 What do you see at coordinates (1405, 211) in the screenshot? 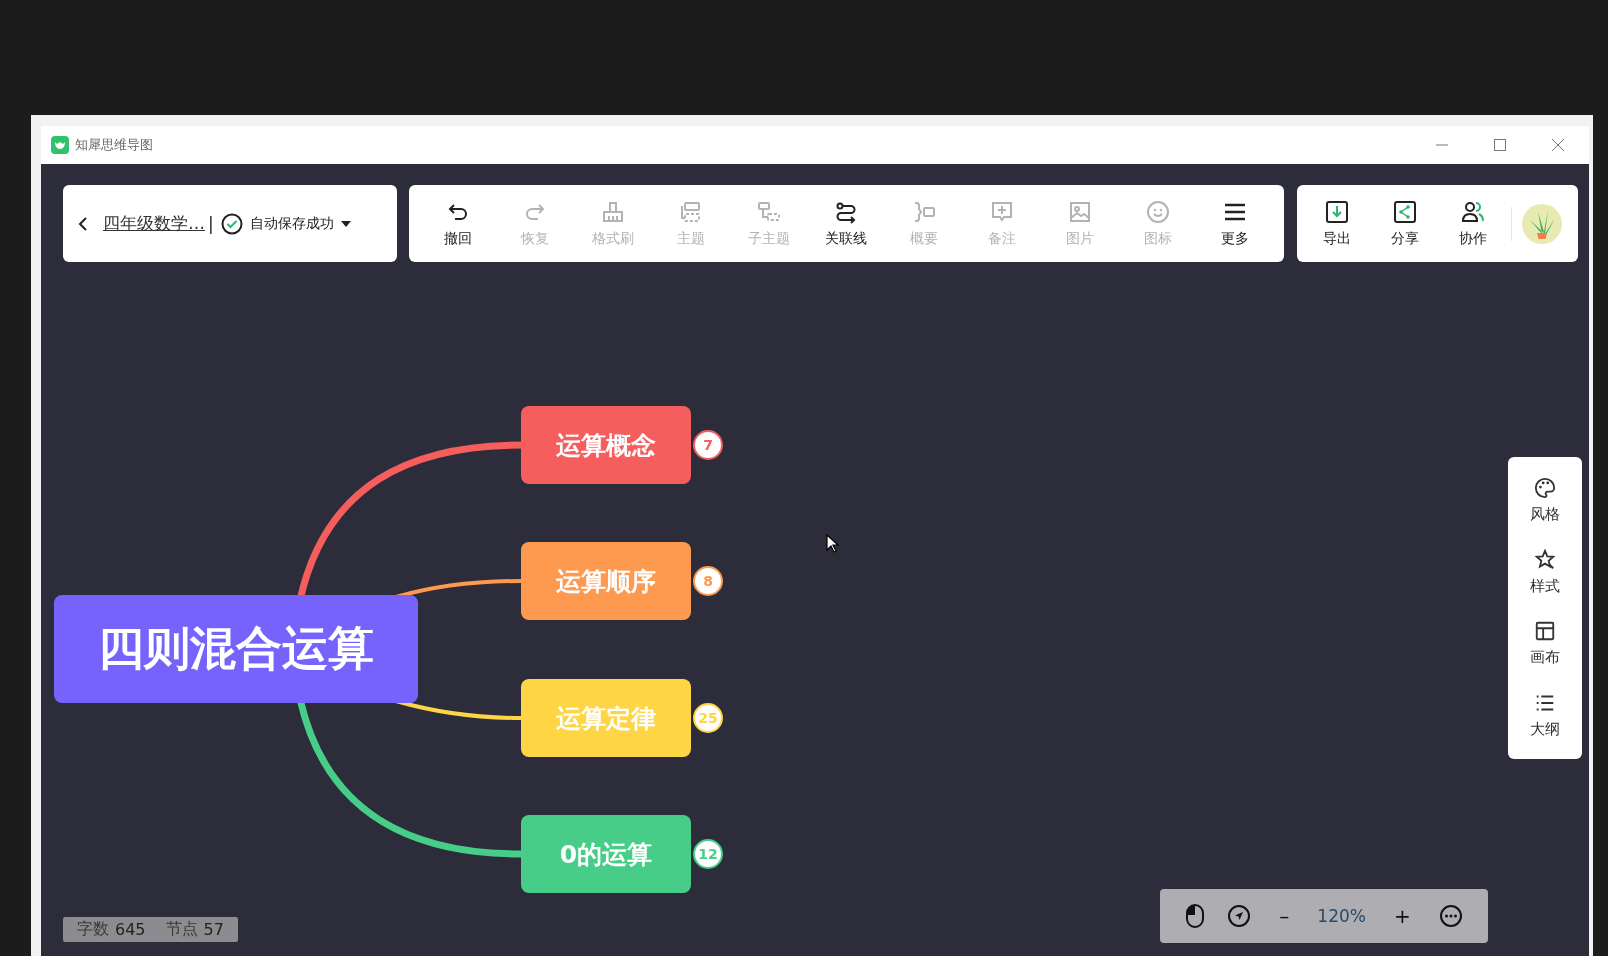
I see `share-icon` at bounding box center [1405, 211].